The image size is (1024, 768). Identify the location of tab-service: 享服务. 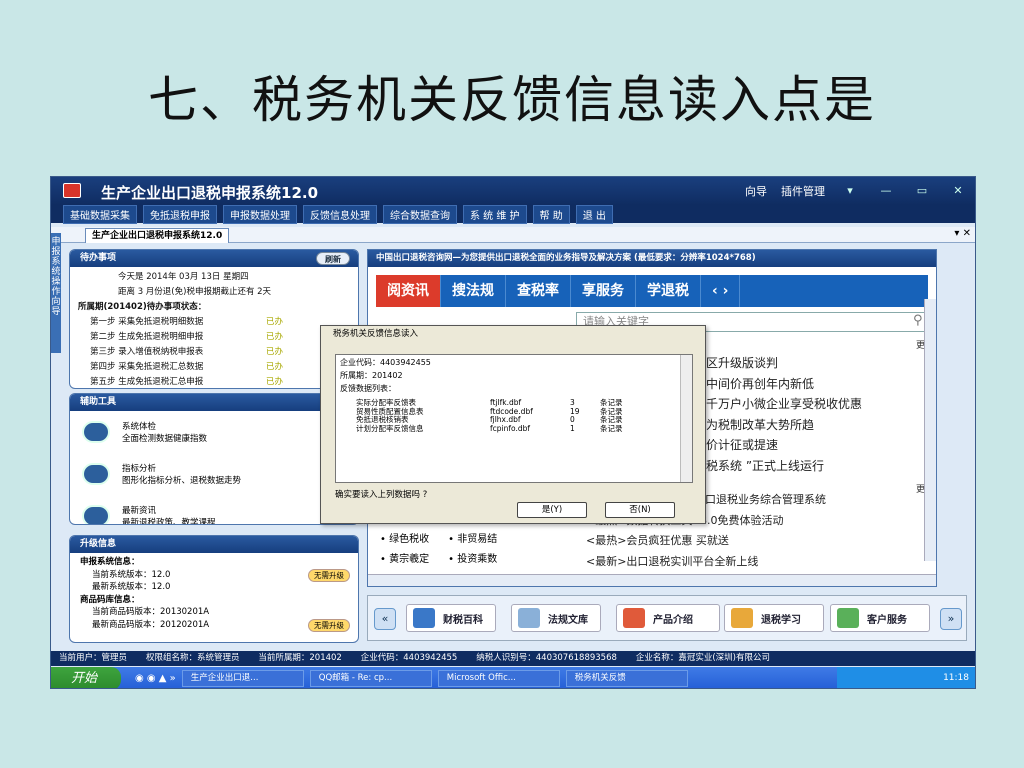
(603, 291).